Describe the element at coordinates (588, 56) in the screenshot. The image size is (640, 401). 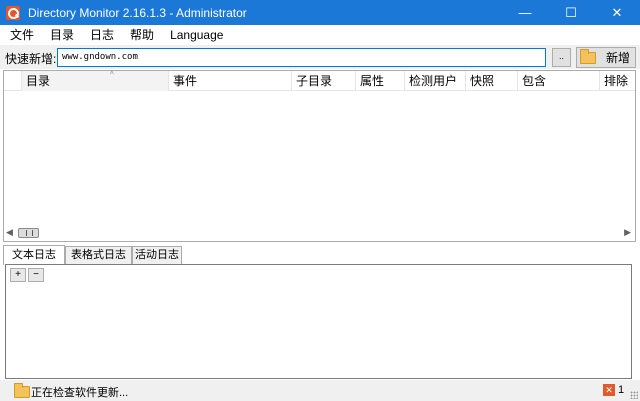
I see `folder-icon` at that location.